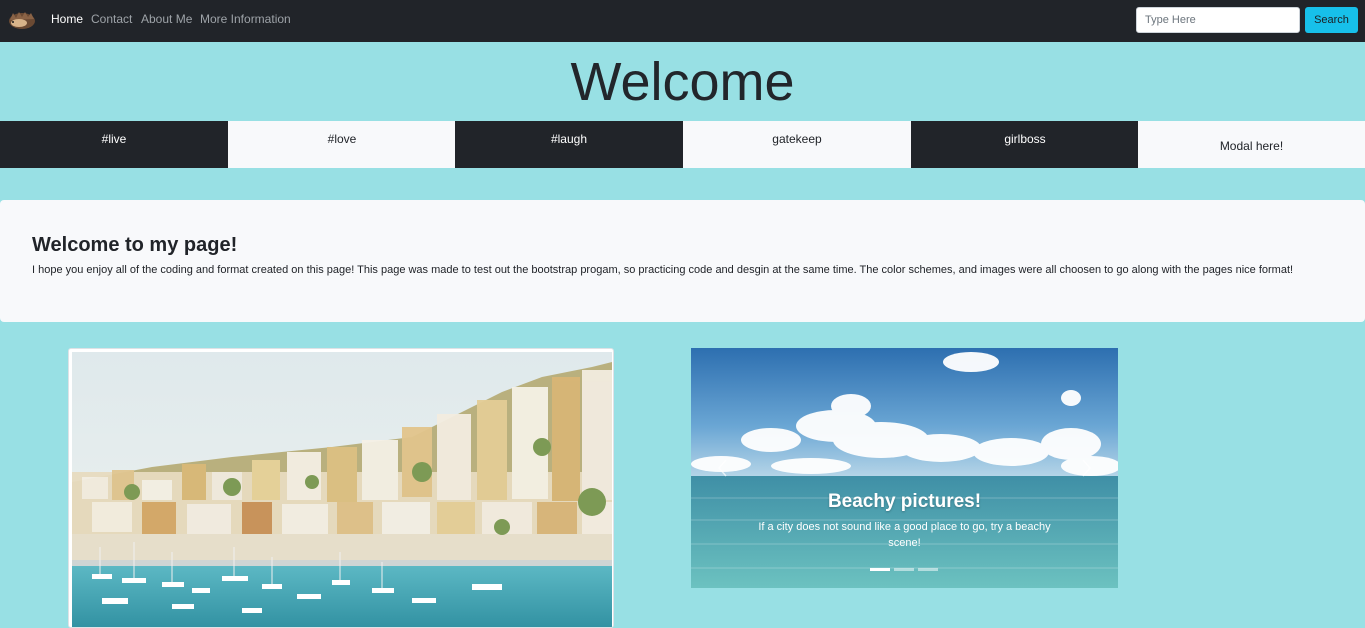  What do you see at coordinates (135, 245) in the screenshot?
I see `jumbotron-heading: Welcome to my page!` at bounding box center [135, 245].